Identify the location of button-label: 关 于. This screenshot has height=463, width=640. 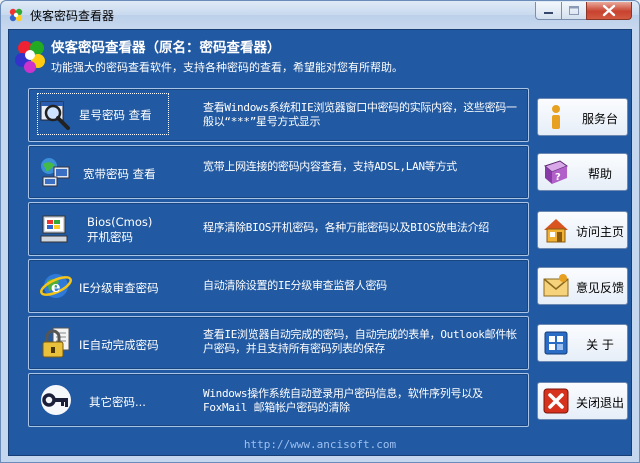
(600, 345).